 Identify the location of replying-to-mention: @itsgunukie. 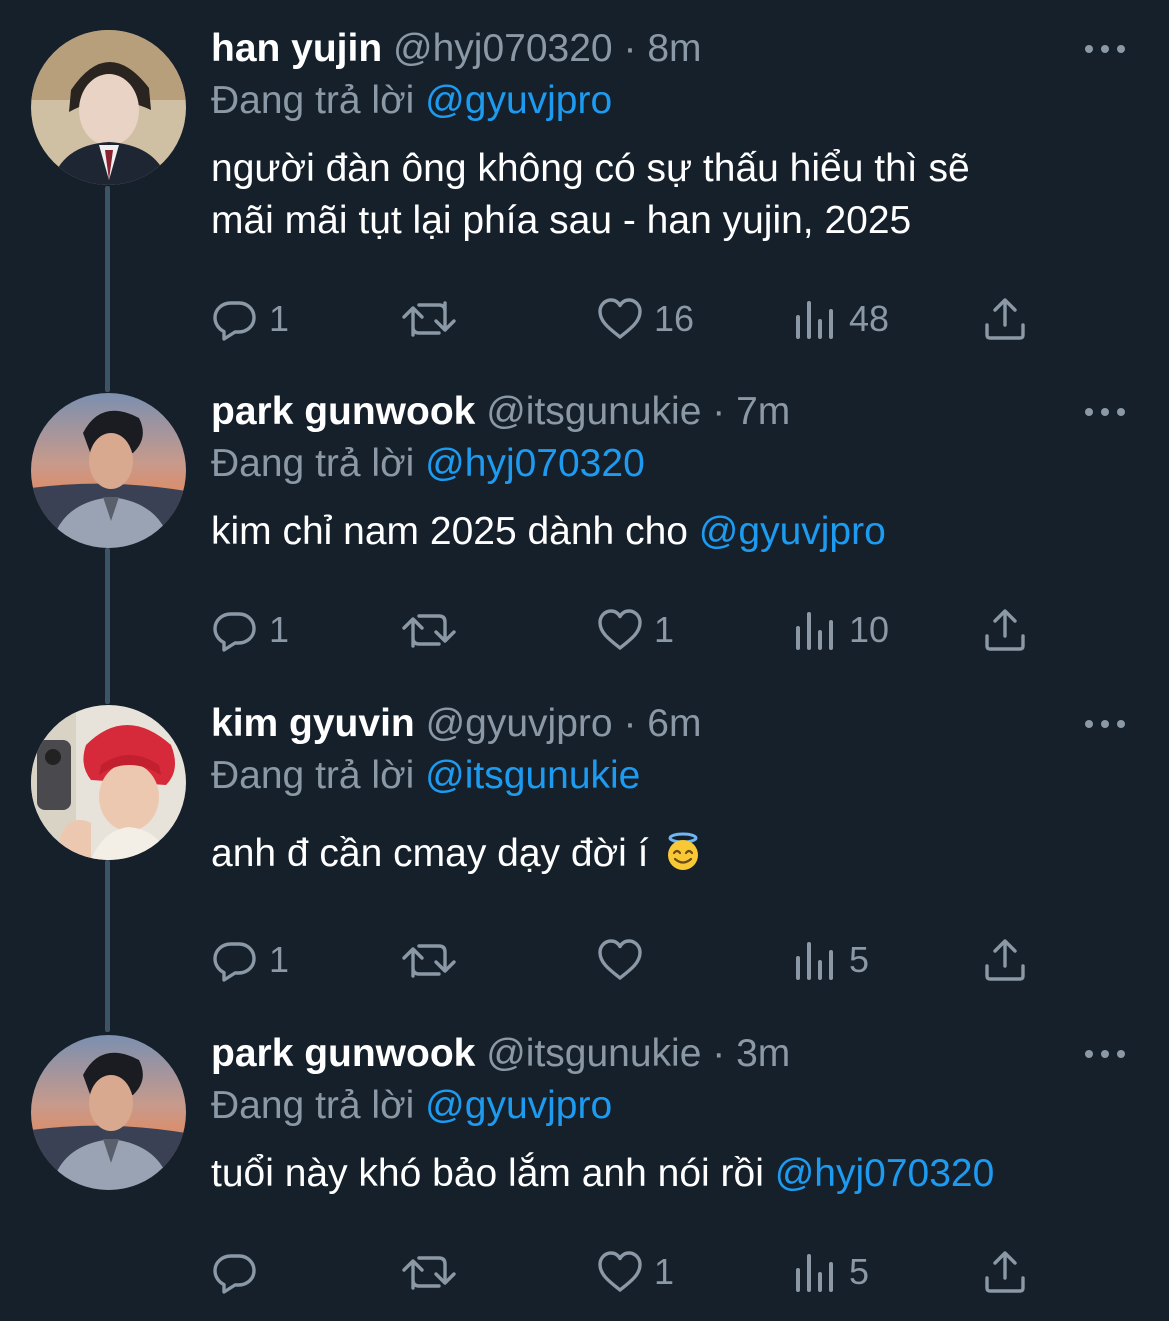
(532, 775).